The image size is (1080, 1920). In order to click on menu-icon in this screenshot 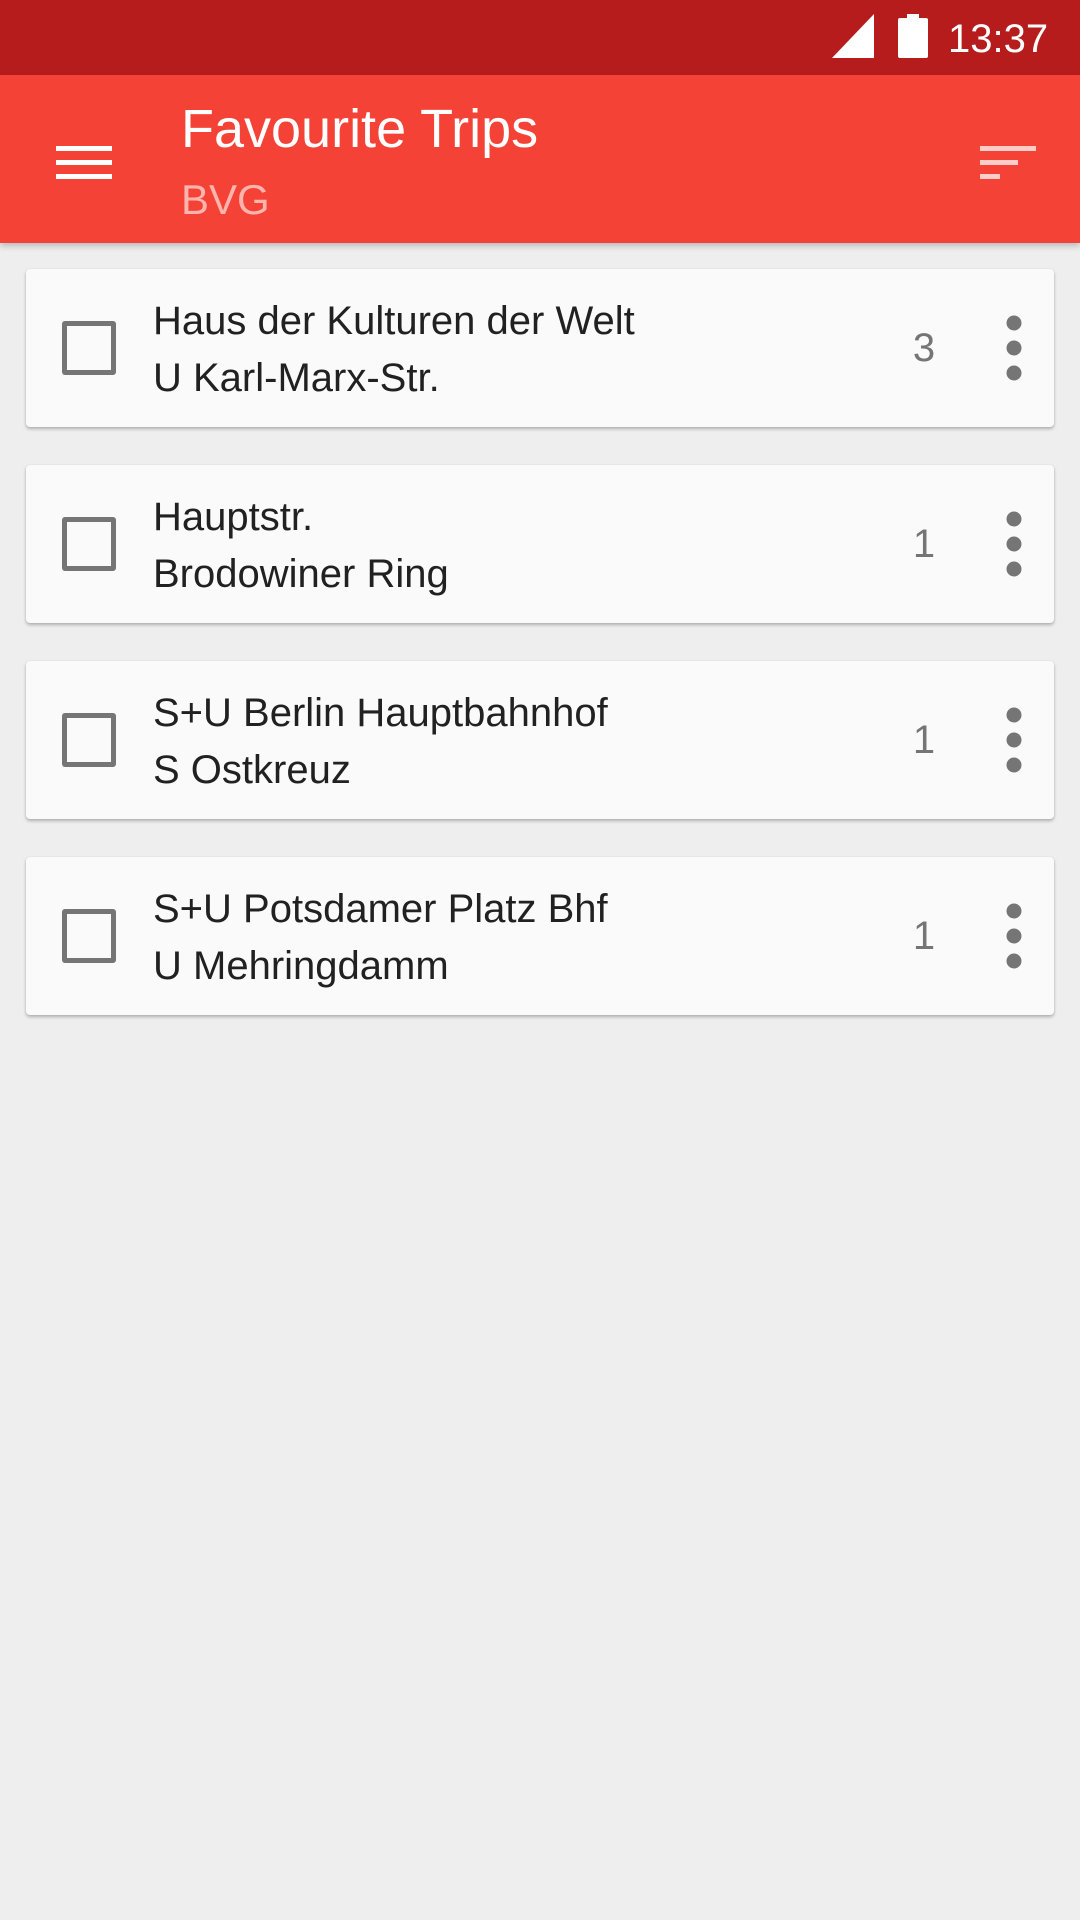, I will do `click(84, 162)`.